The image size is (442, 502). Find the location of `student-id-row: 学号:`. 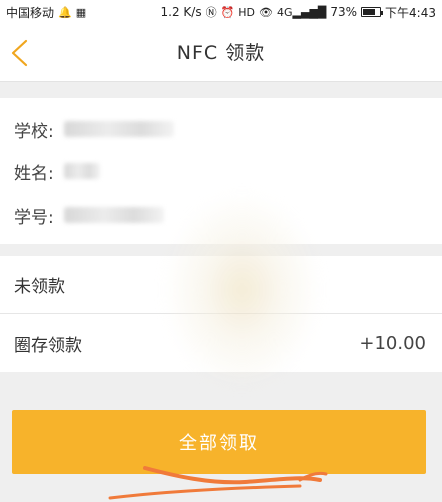

student-id-row: 学号: is located at coordinates (89, 215).